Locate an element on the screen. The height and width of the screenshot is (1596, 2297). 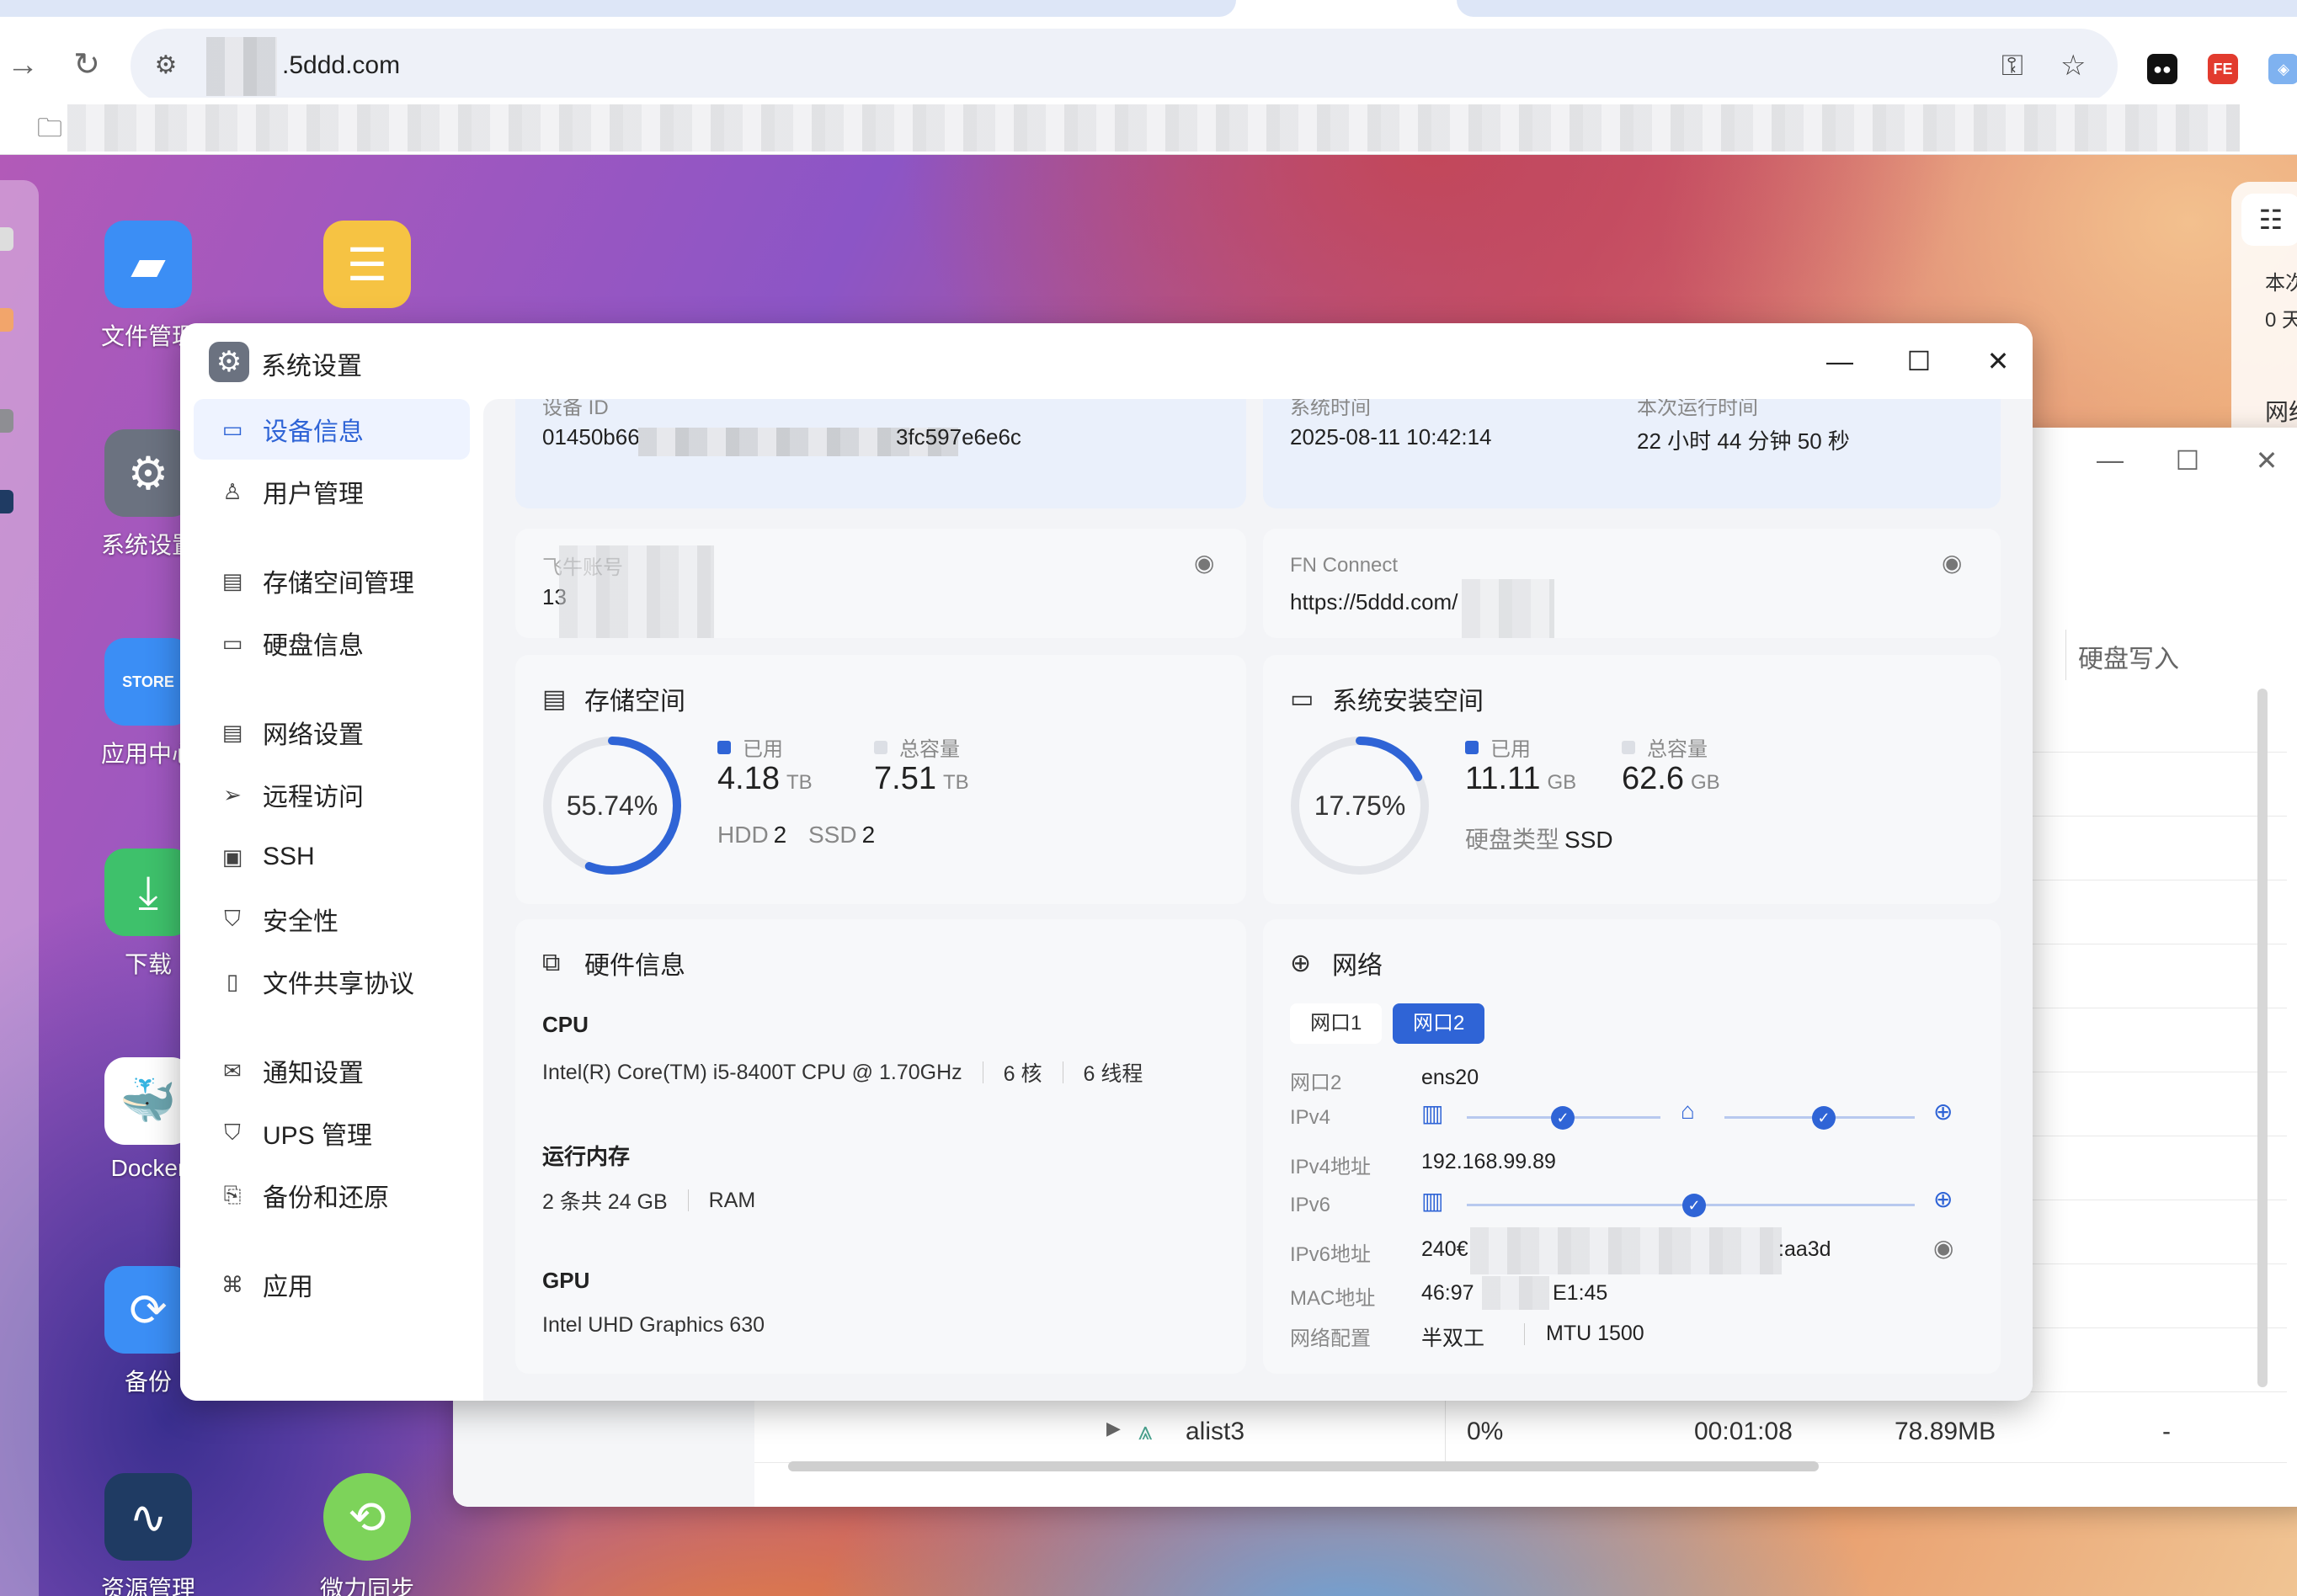
ipv6-address-label: IPv6地址 is located at coordinates (1331, 1255).